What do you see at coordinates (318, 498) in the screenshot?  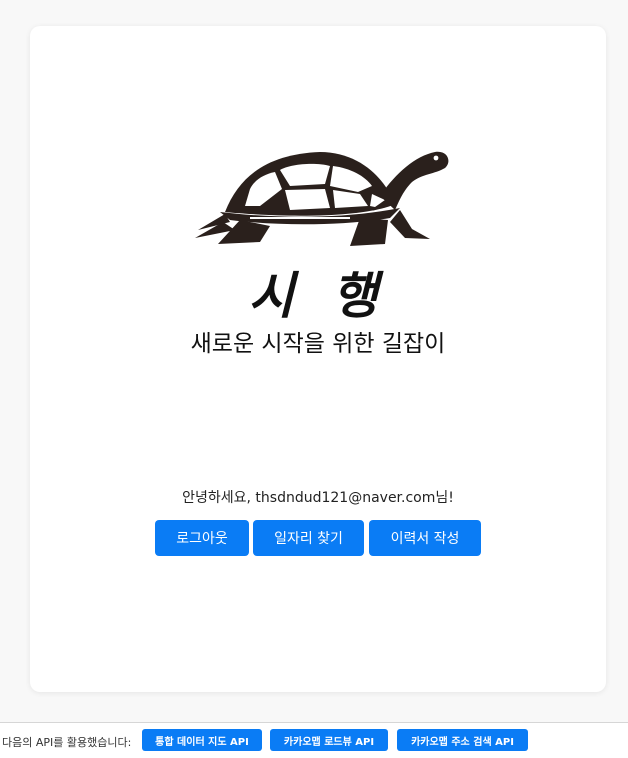 I see `greeting-text: 안녕하세요, thsdndud121@naver.com님!` at bounding box center [318, 498].